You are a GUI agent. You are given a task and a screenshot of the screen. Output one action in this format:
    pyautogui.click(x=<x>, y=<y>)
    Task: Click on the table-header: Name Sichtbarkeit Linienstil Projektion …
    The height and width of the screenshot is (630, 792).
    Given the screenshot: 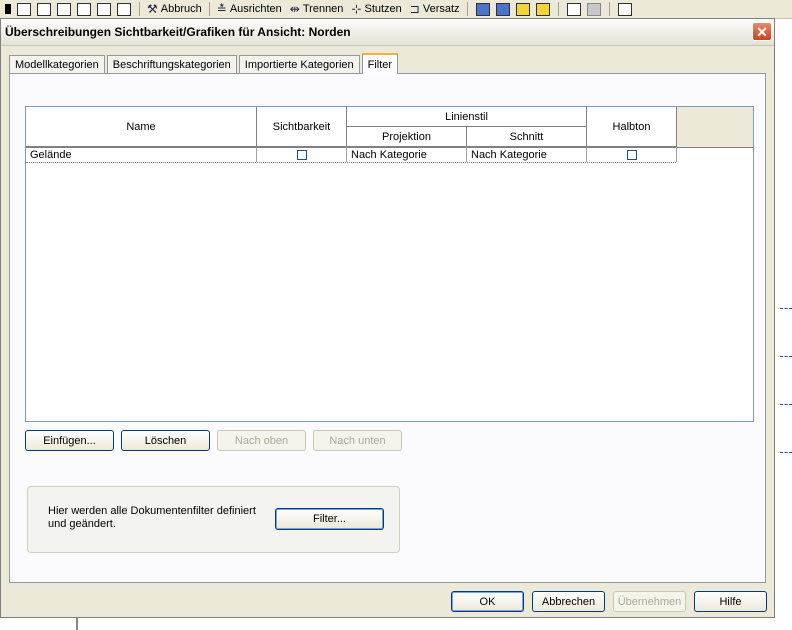 What is the action you would take?
    pyautogui.click(x=389, y=127)
    